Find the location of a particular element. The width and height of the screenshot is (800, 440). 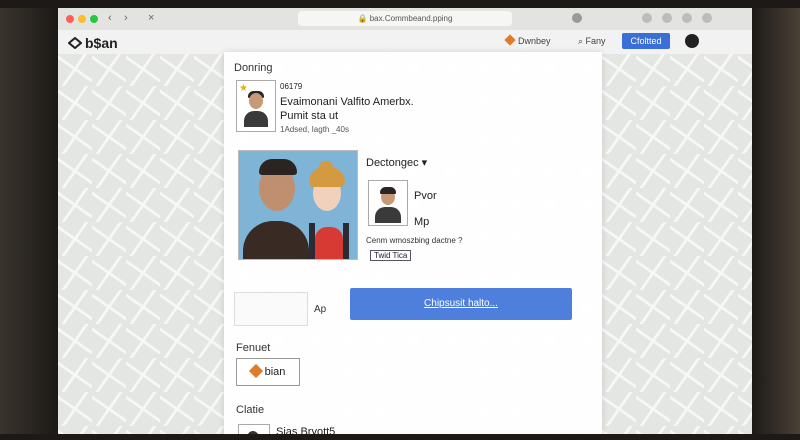

card-meta: 1Adsed, Iagth _40s is located at coordinates (314, 129).